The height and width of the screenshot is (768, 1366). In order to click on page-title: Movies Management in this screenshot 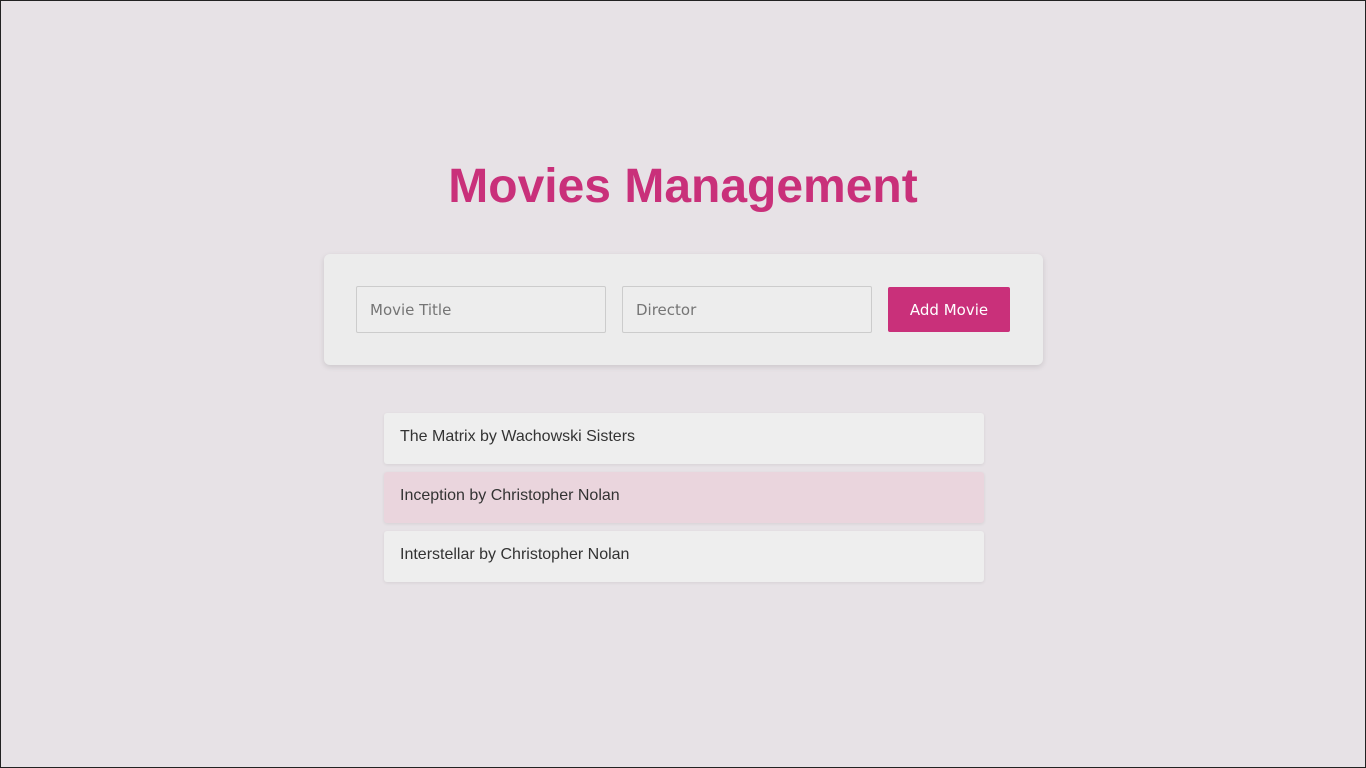, I will do `click(683, 186)`.